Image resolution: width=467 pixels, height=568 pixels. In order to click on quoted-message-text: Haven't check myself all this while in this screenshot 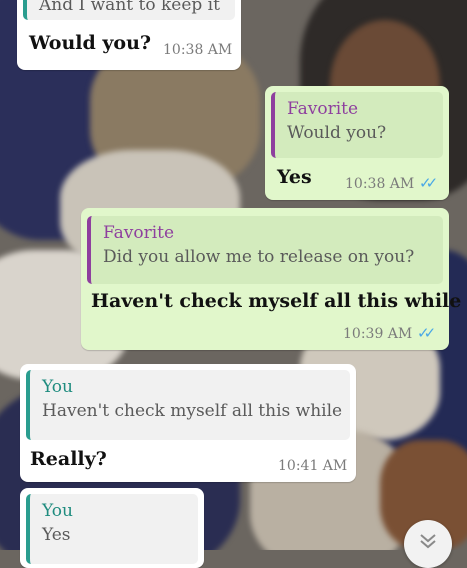, I will do `click(192, 411)`.